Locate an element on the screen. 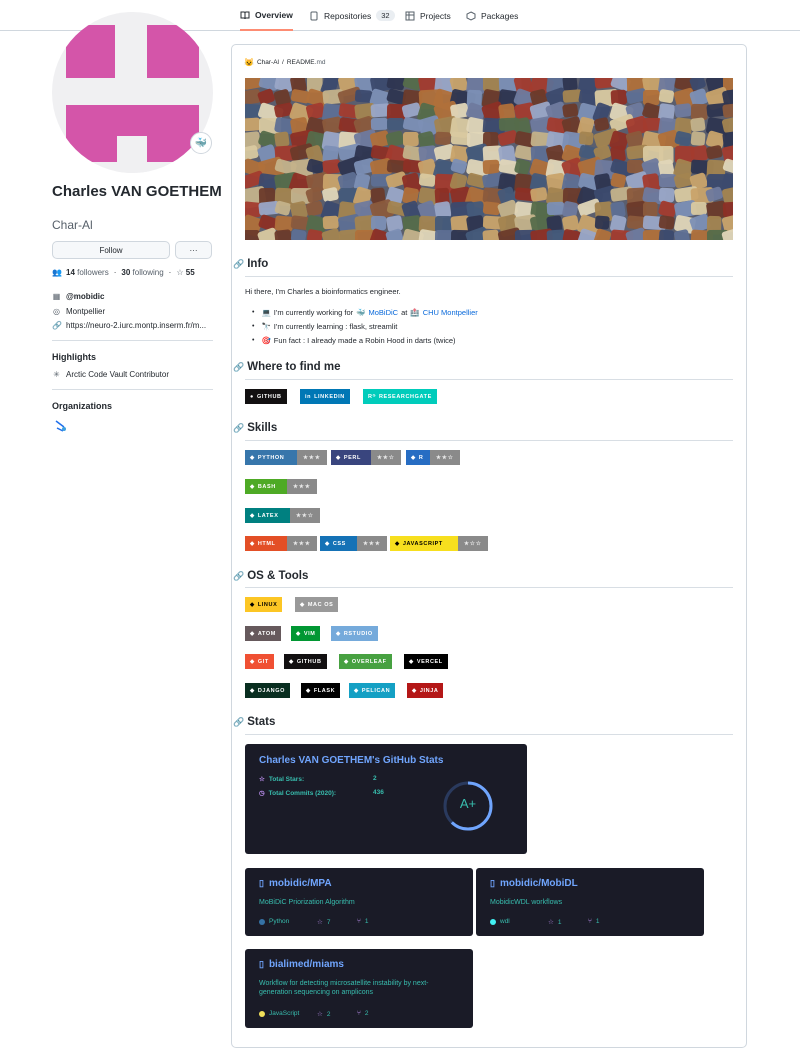 The image size is (800, 1063). where-heading: 🔗 Where to find me is located at coordinates (287, 367).